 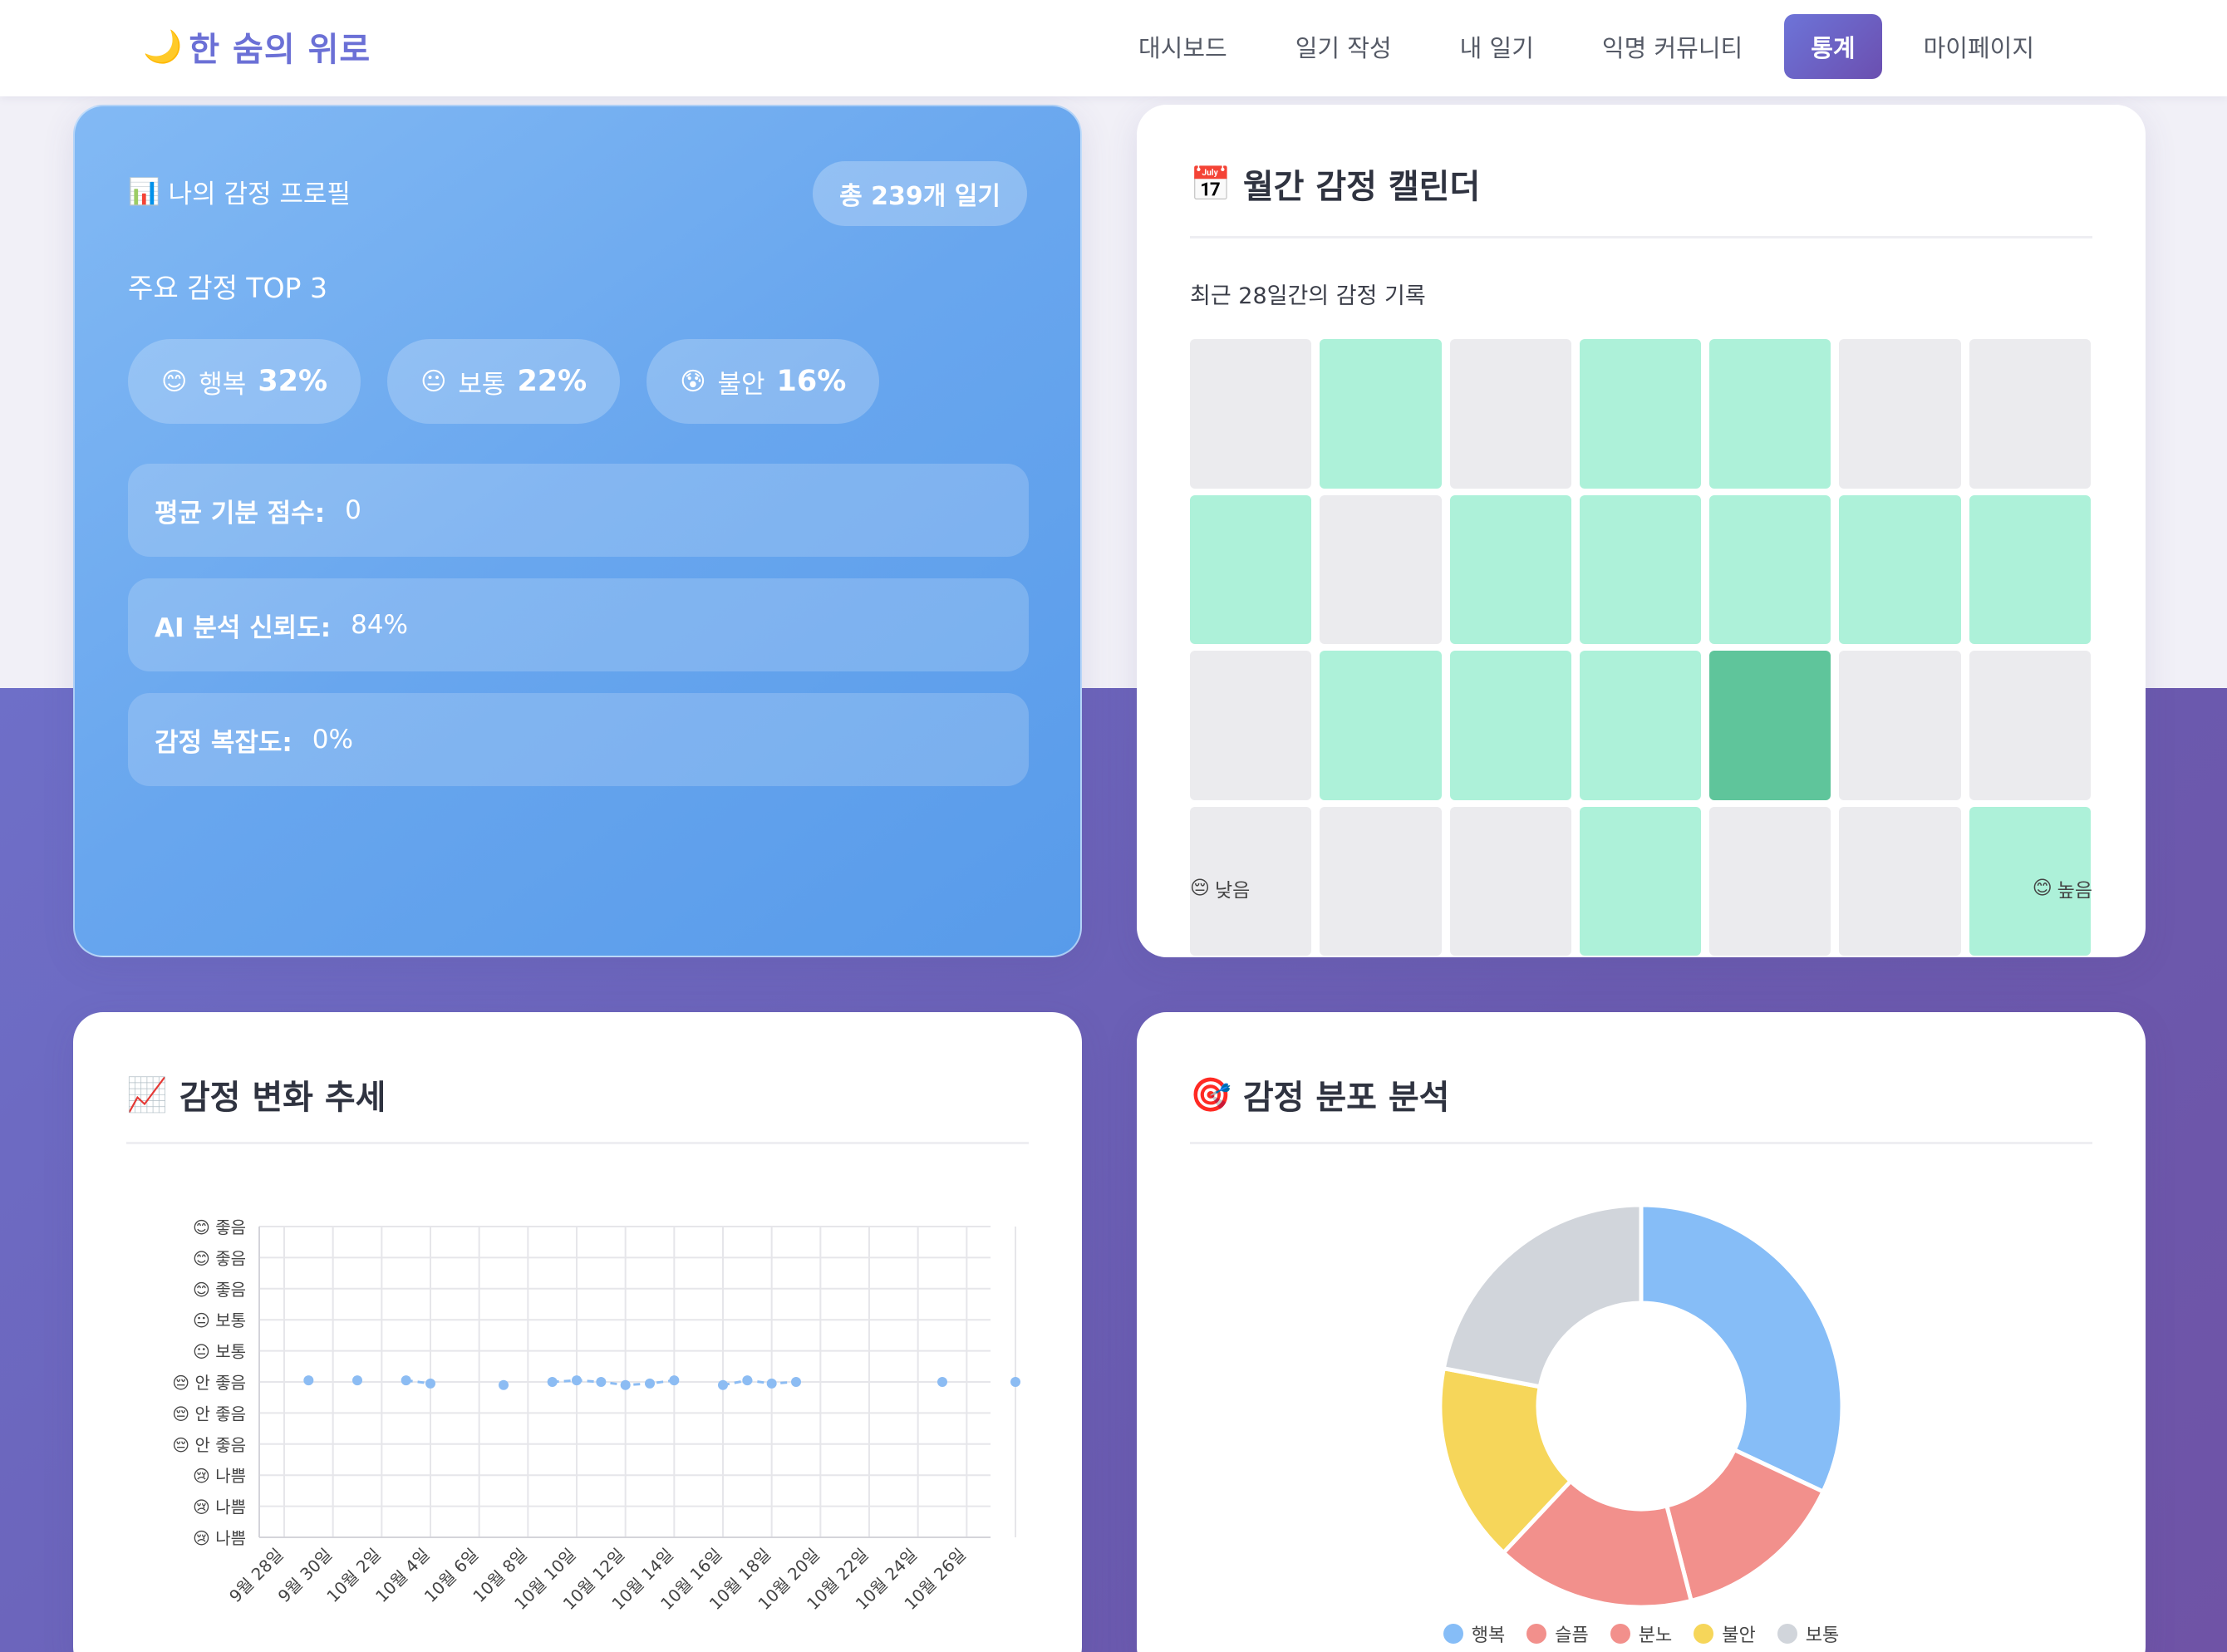 What do you see at coordinates (243, 627) in the screenshot?
I see `stat-label: AI 분석 신뢰도:` at bounding box center [243, 627].